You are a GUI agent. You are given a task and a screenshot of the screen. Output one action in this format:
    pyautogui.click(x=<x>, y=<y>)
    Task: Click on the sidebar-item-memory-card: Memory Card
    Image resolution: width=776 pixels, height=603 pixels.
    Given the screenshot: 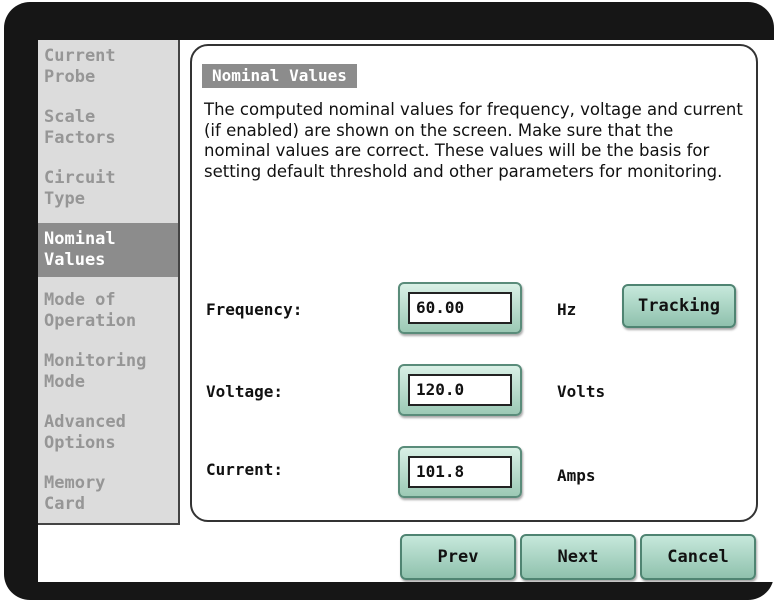 What is the action you would take?
    pyautogui.click(x=108, y=494)
    